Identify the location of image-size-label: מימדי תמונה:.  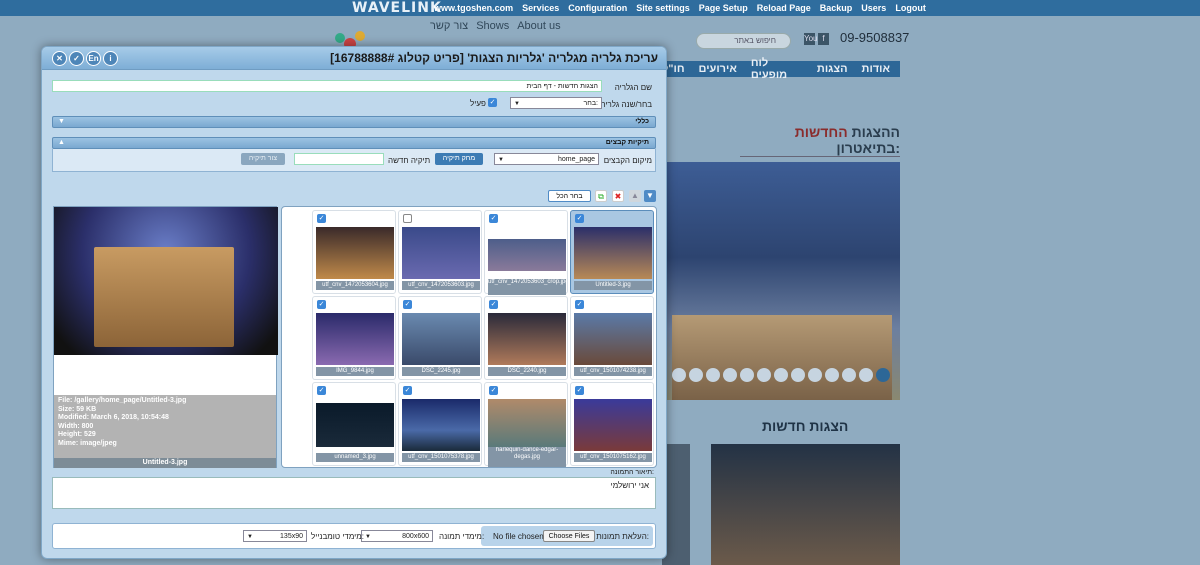
(462, 536).